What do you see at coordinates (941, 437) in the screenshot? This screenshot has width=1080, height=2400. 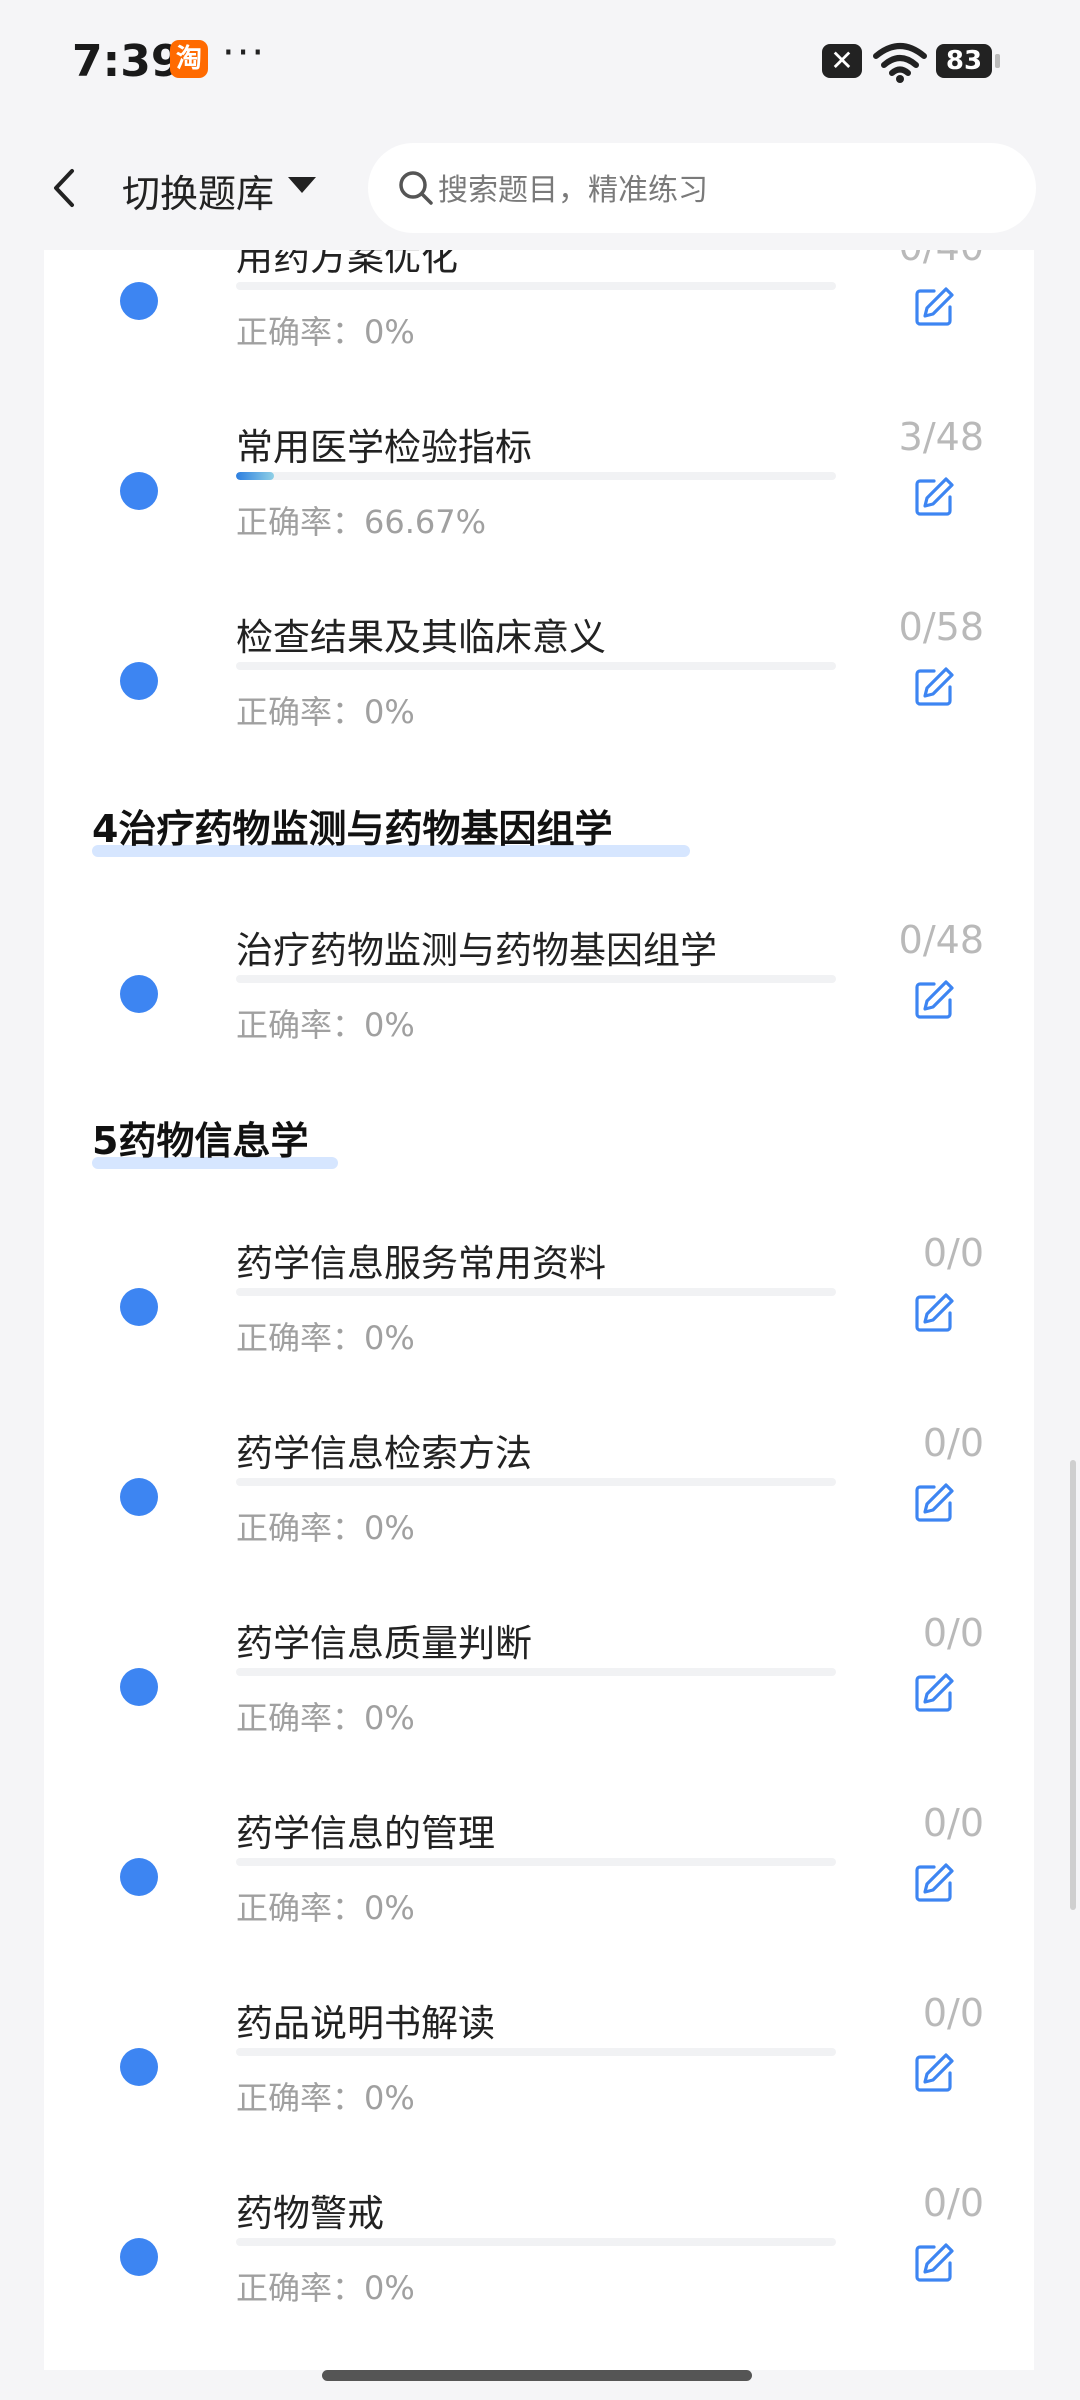 I see `question-count: 3/48` at bounding box center [941, 437].